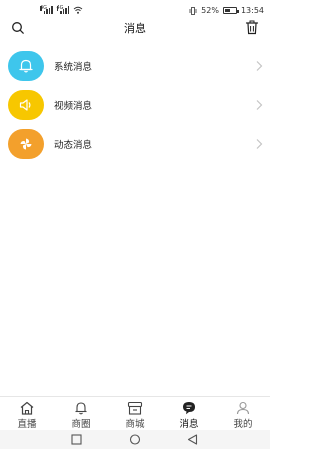  Describe the element at coordinates (27, 424) in the screenshot. I see `tab-label: 直播` at that location.